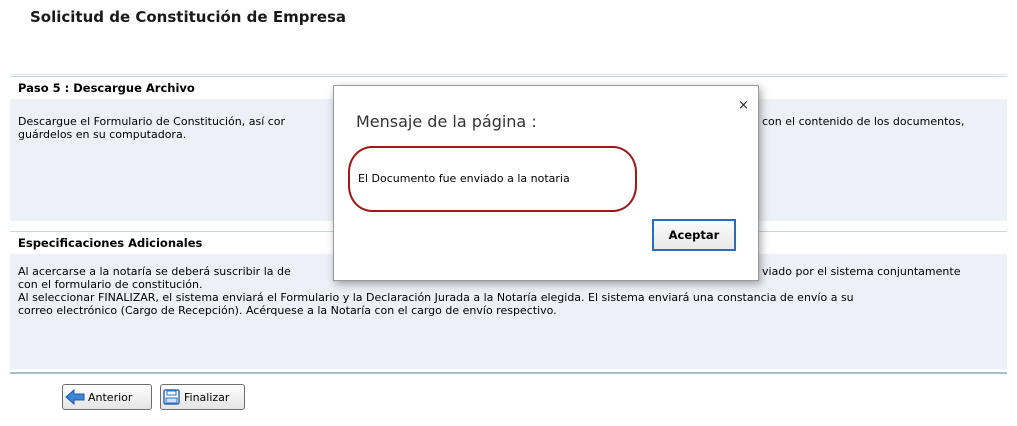  Describe the element at coordinates (106, 88) in the screenshot. I see `step5-header-label: Paso 5 : Descargue Archivo` at that location.